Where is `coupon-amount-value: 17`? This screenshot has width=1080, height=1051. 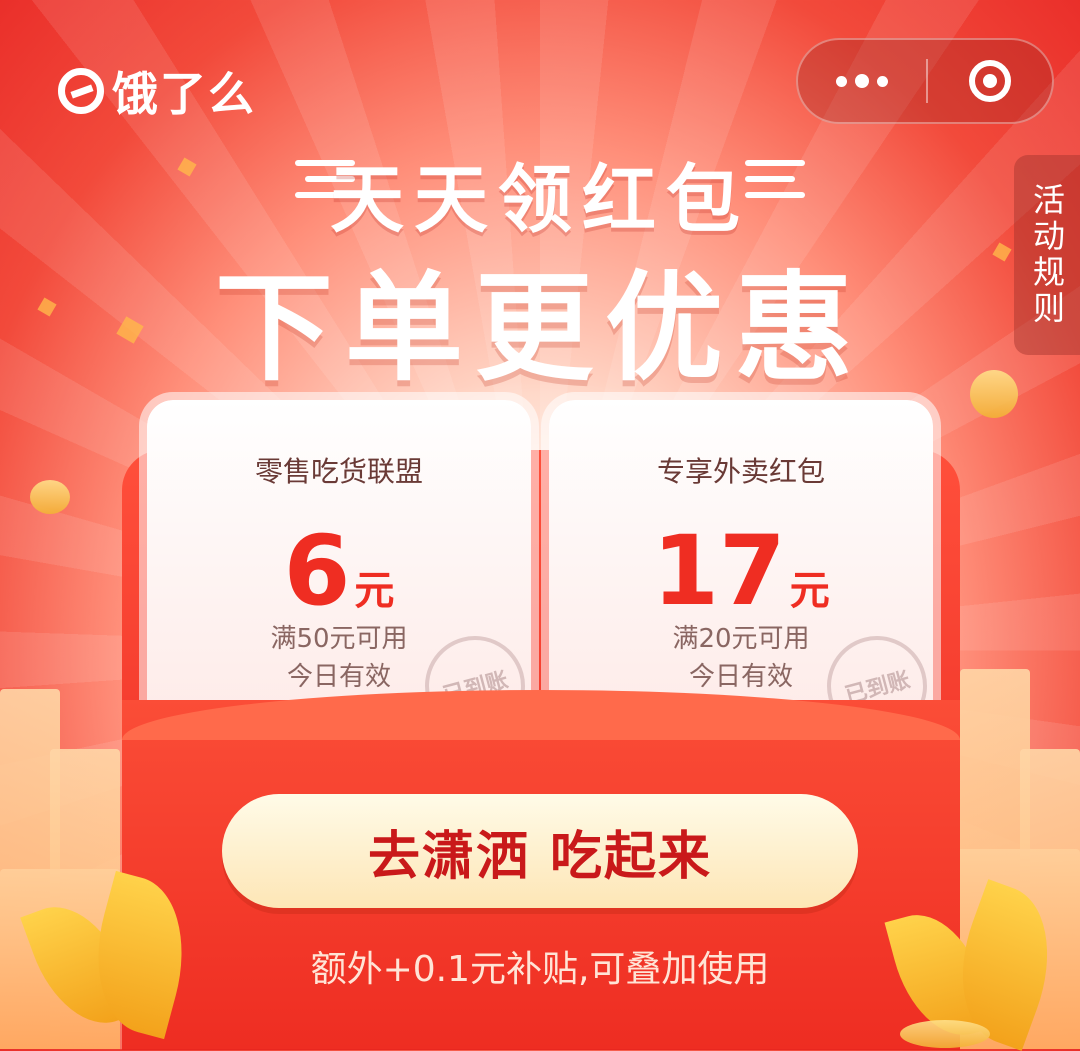 coupon-amount-value: 17 is located at coordinates (719, 571).